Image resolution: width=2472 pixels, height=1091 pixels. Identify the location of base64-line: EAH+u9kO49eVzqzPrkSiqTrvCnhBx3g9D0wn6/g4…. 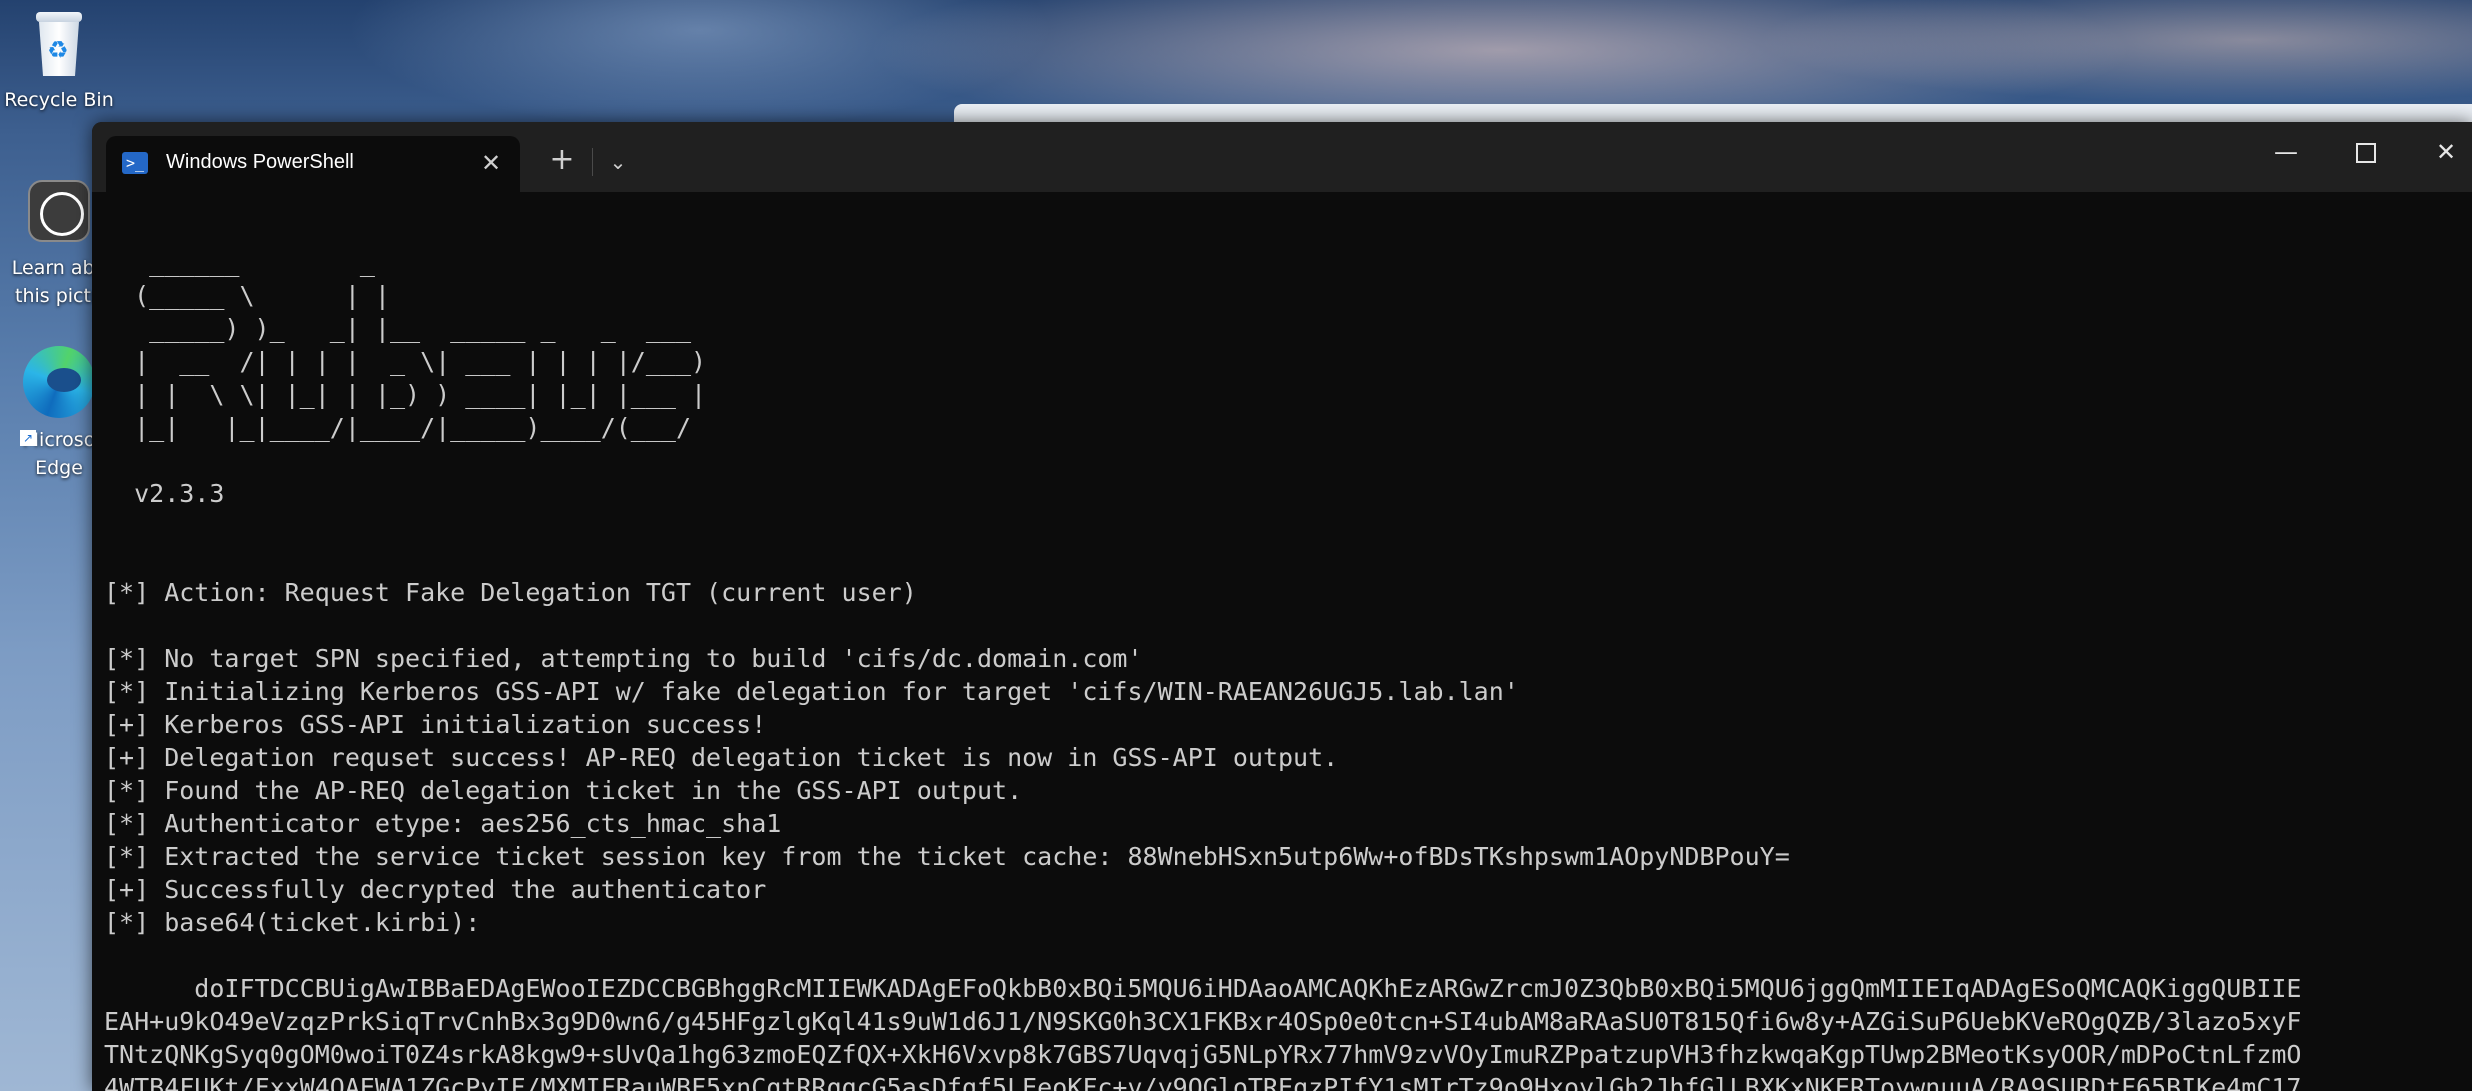
(1203, 1021).